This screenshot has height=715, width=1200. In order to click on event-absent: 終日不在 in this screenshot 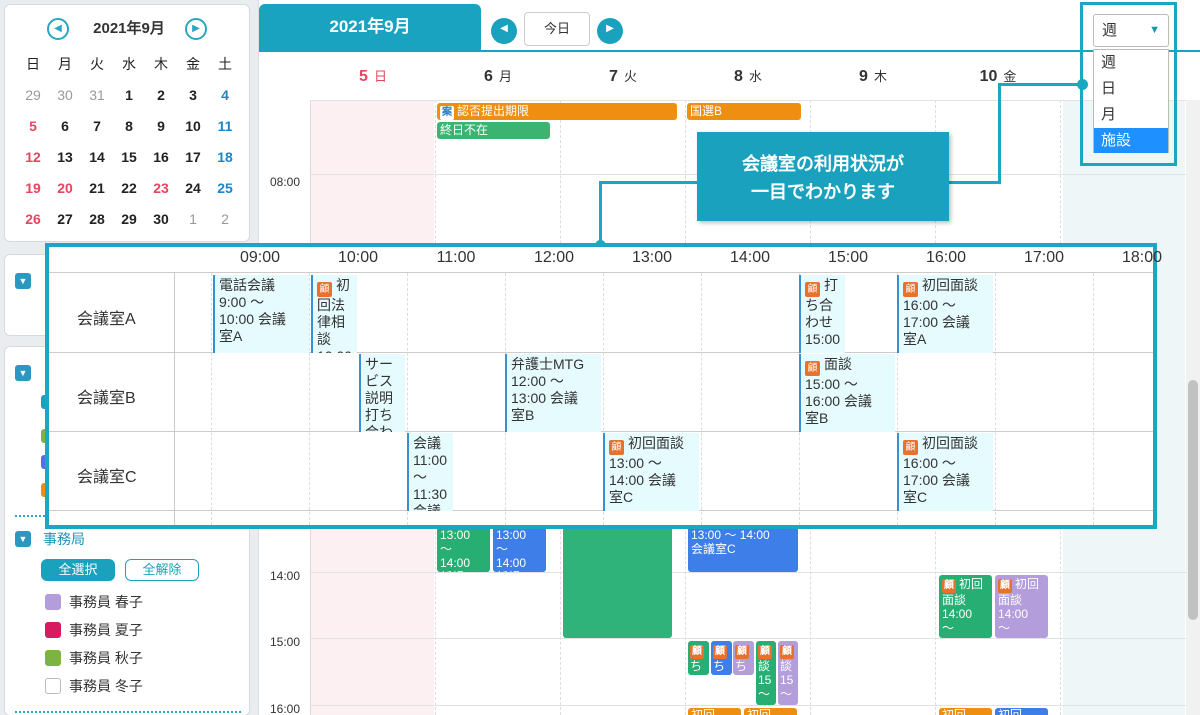, I will do `click(493, 130)`.